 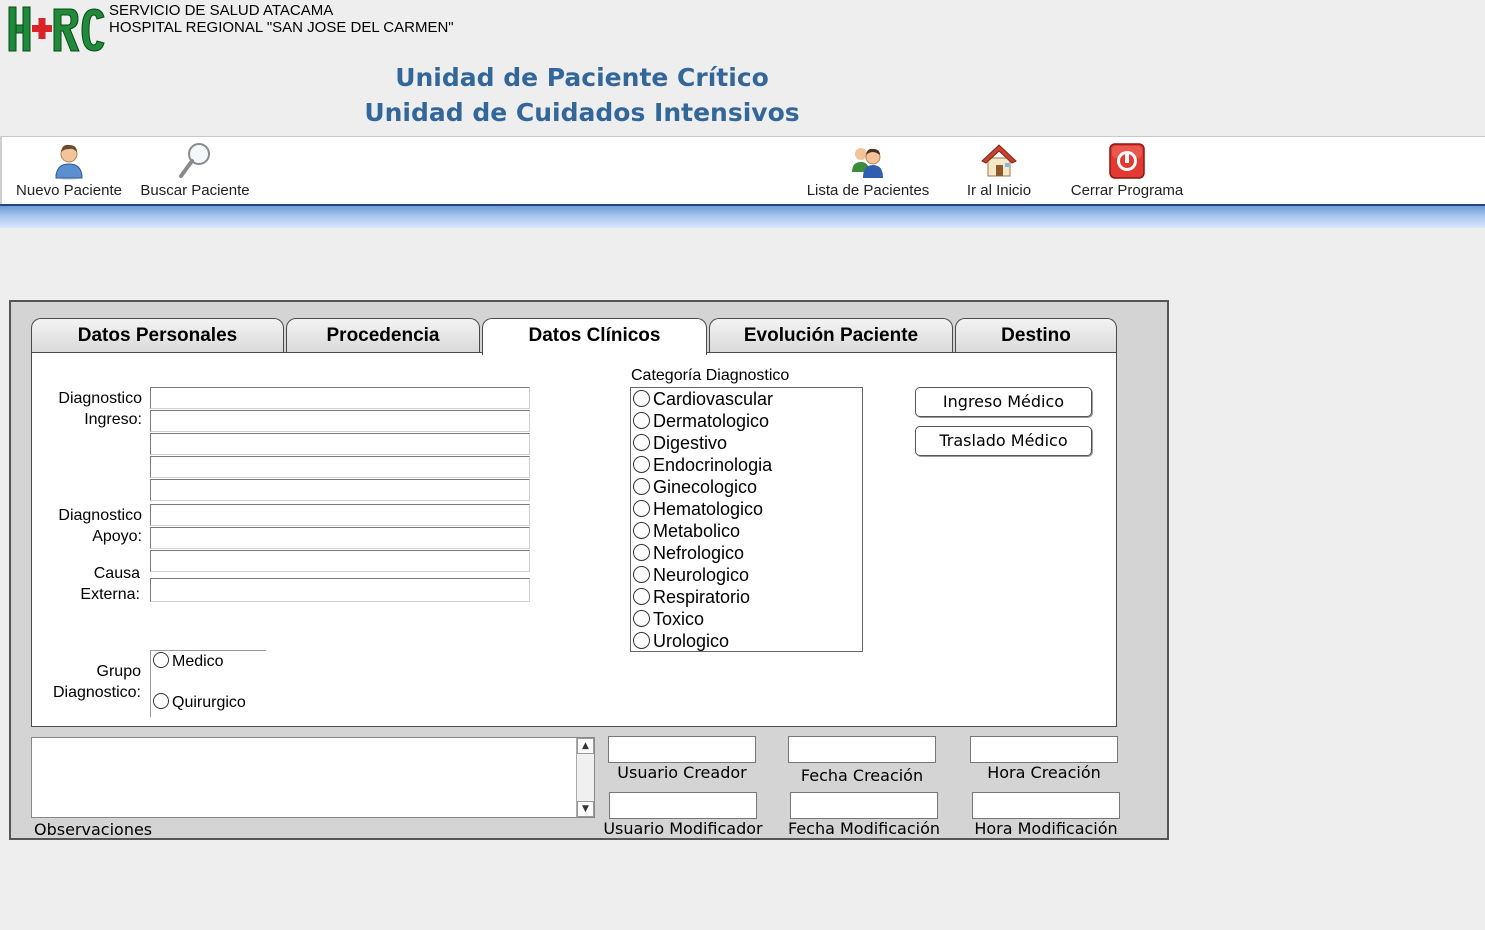 I want to click on usuario-creador-field, so click(x=682, y=749).